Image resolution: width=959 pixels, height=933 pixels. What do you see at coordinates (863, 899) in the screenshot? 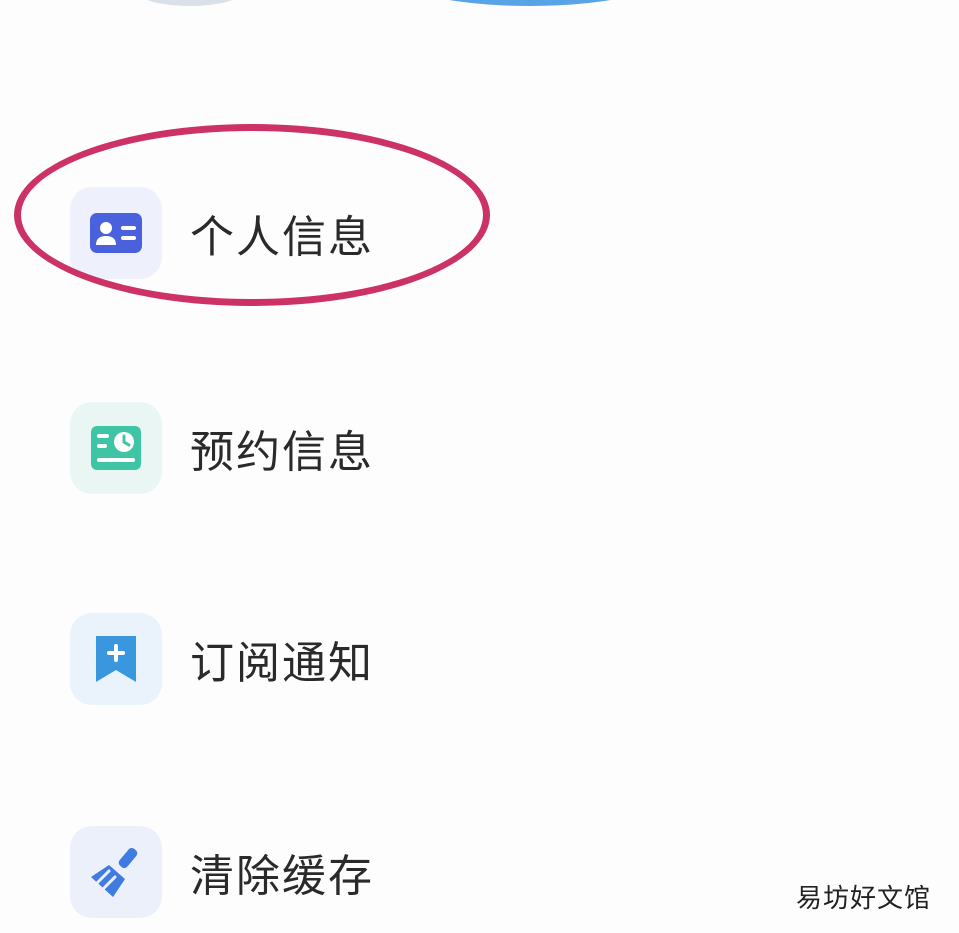
I see `watermark-text: 易坊好文馆` at bounding box center [863, 899].